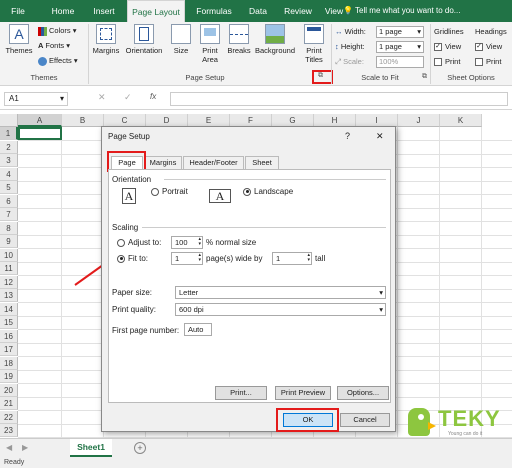 The width and height of the screenshot is (512, 468). Describe the element at coordinates (292, 258) in the screenshot. I see `fit-tall-input: 1 ▴ ▾` at that location.